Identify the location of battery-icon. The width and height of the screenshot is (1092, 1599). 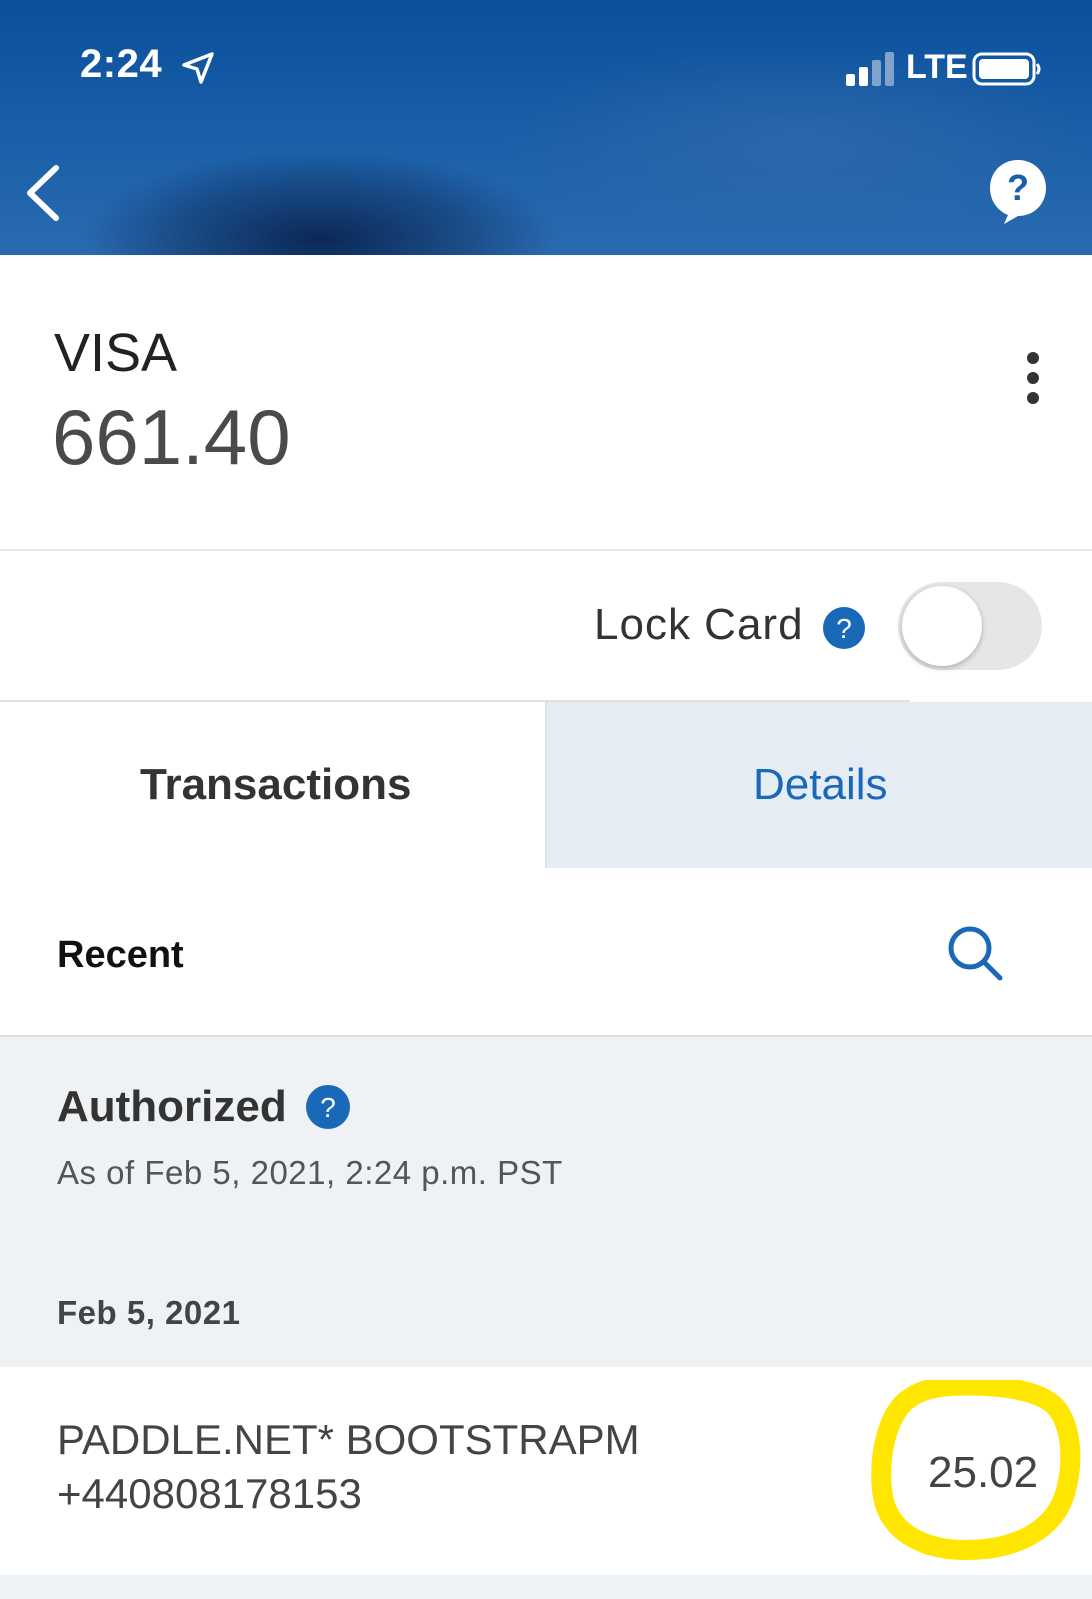
(1006, 69).